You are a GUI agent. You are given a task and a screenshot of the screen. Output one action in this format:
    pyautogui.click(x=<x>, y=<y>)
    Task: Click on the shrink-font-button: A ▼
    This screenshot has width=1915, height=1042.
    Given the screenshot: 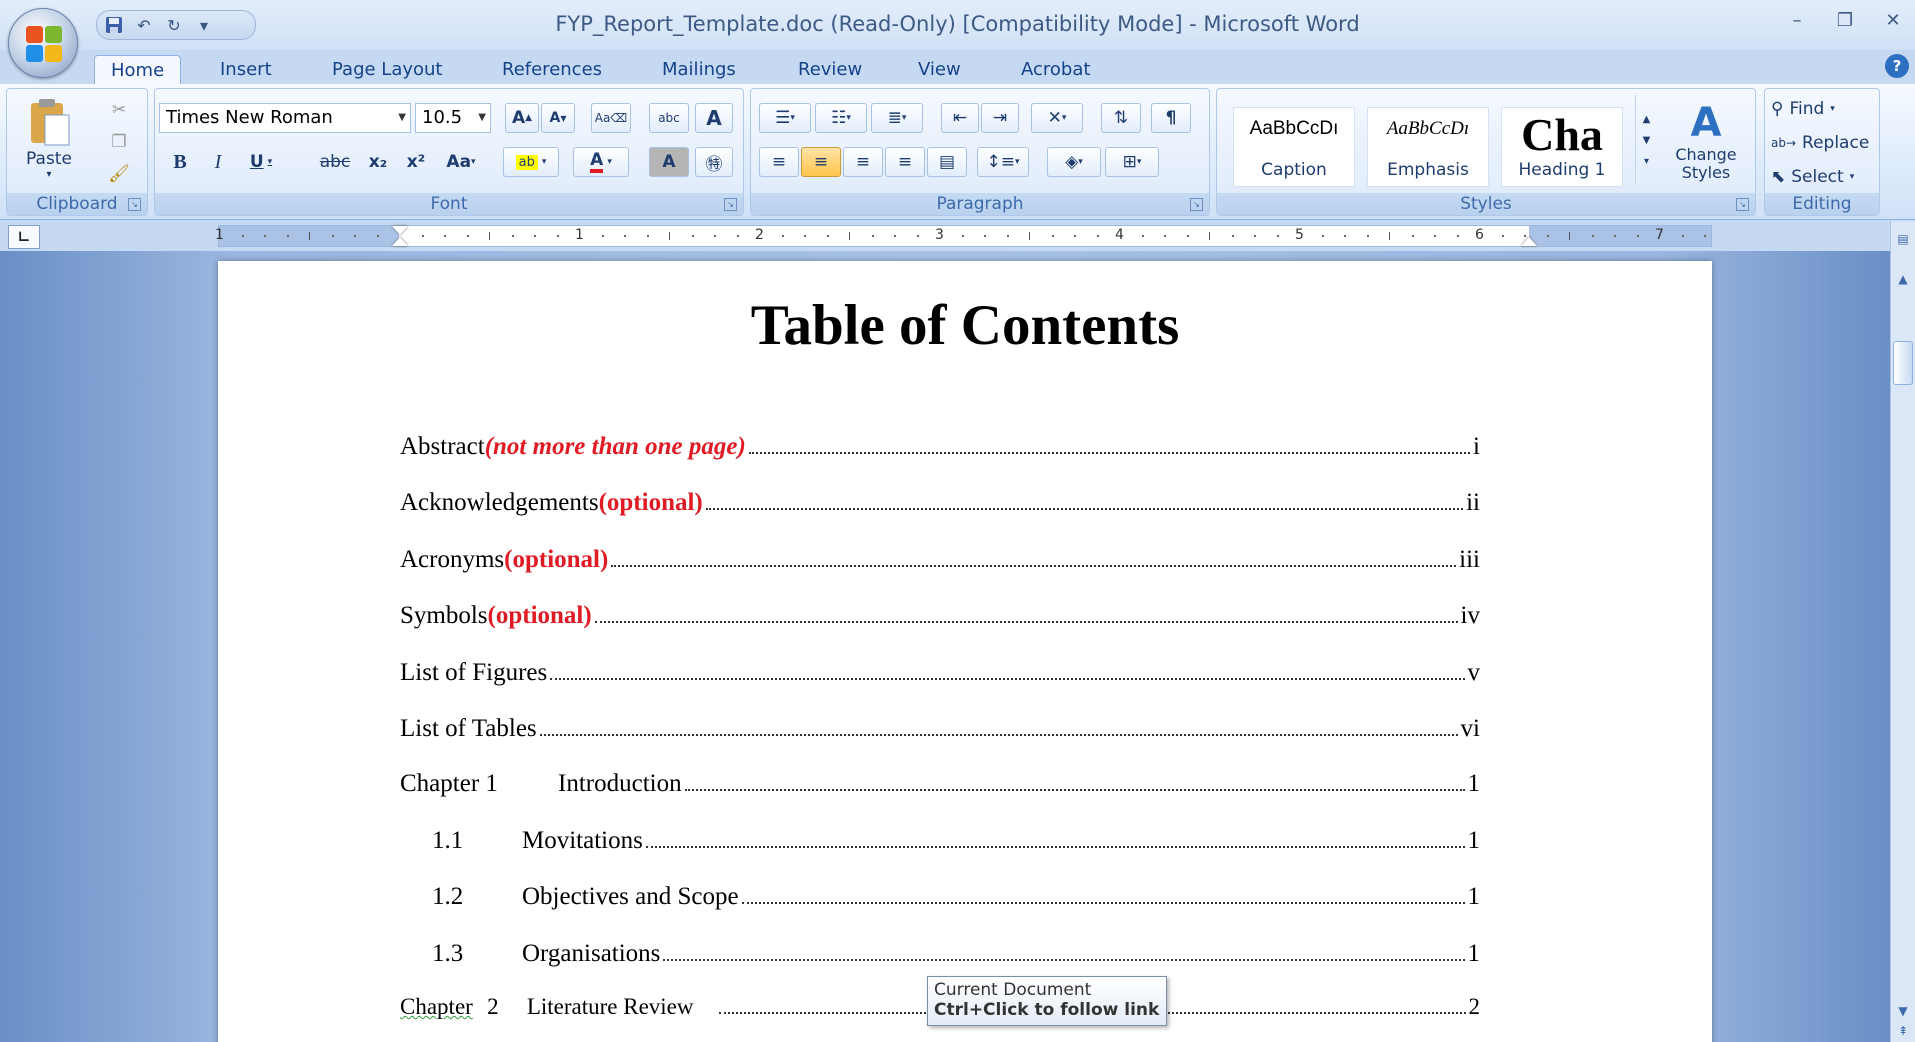 What is the action you would take?
    pyautogui.click(x=558, y=118)
    